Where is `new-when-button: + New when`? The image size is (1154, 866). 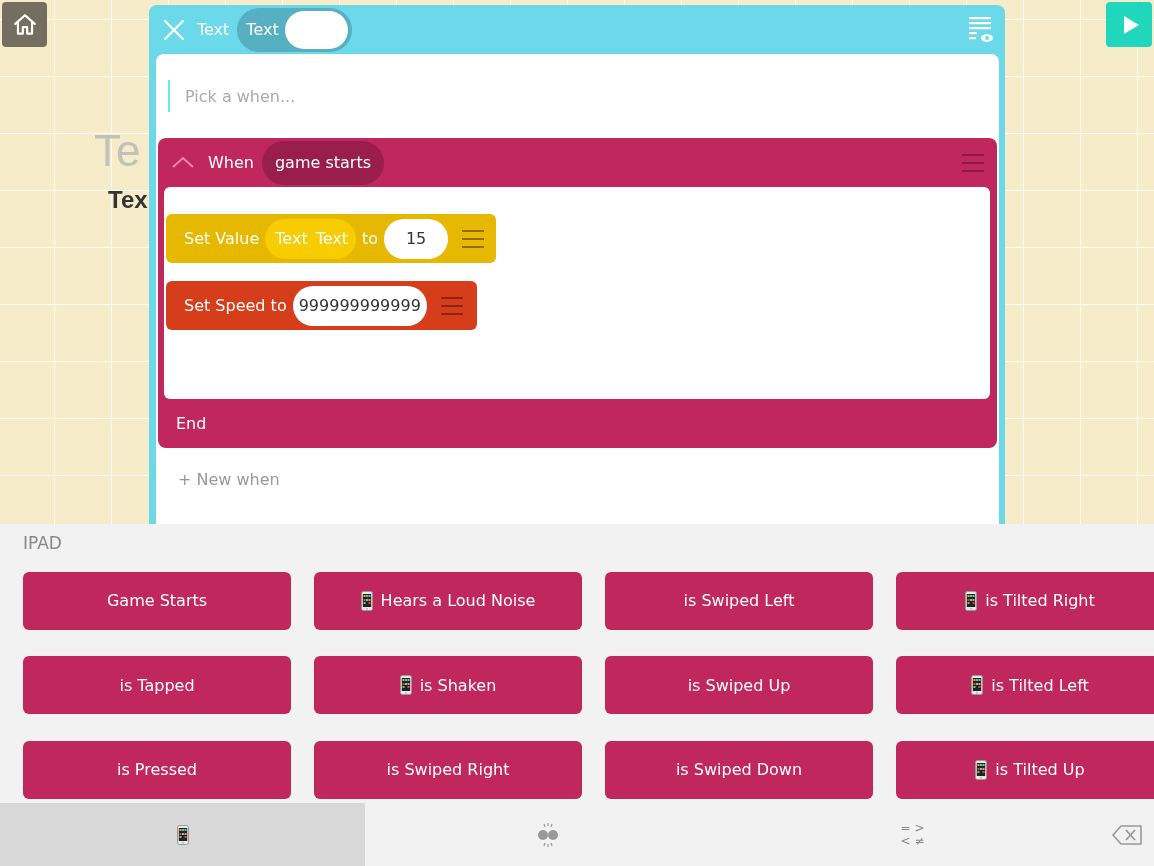 new-when-button: + New when is located at coordinates (229, 479).